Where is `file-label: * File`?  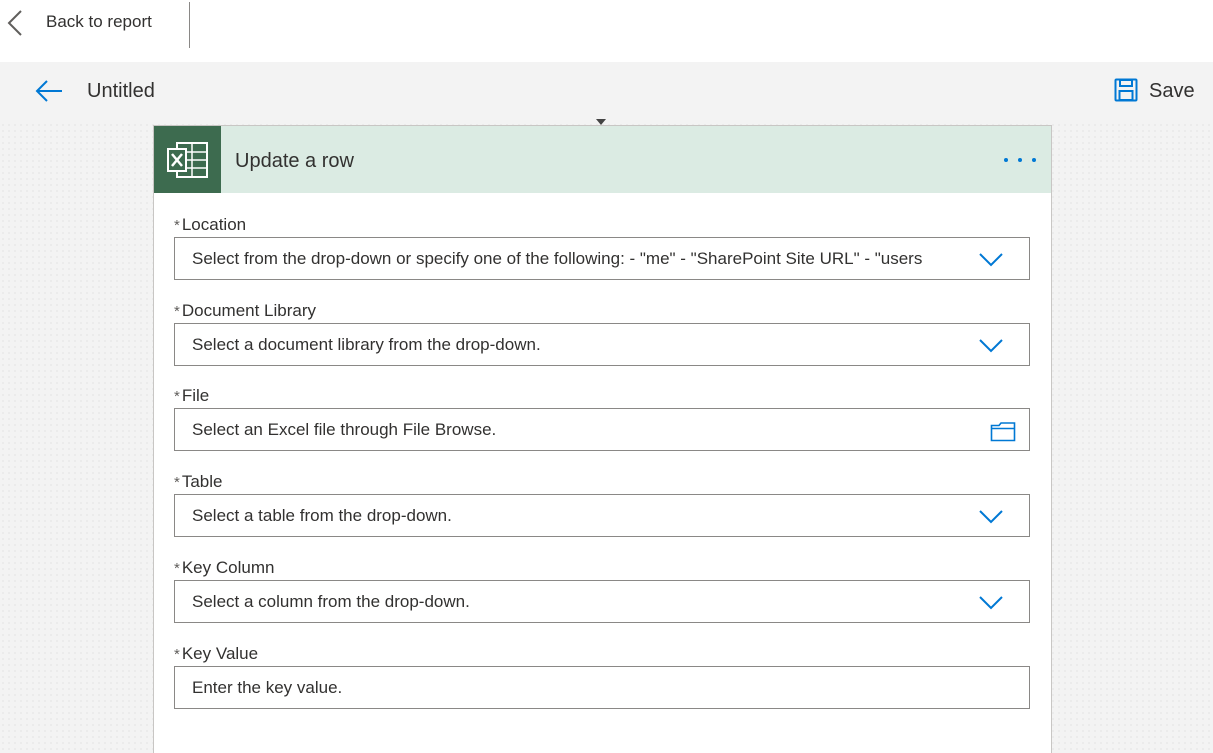
file-label: * File is located at coordinates (191, 396).